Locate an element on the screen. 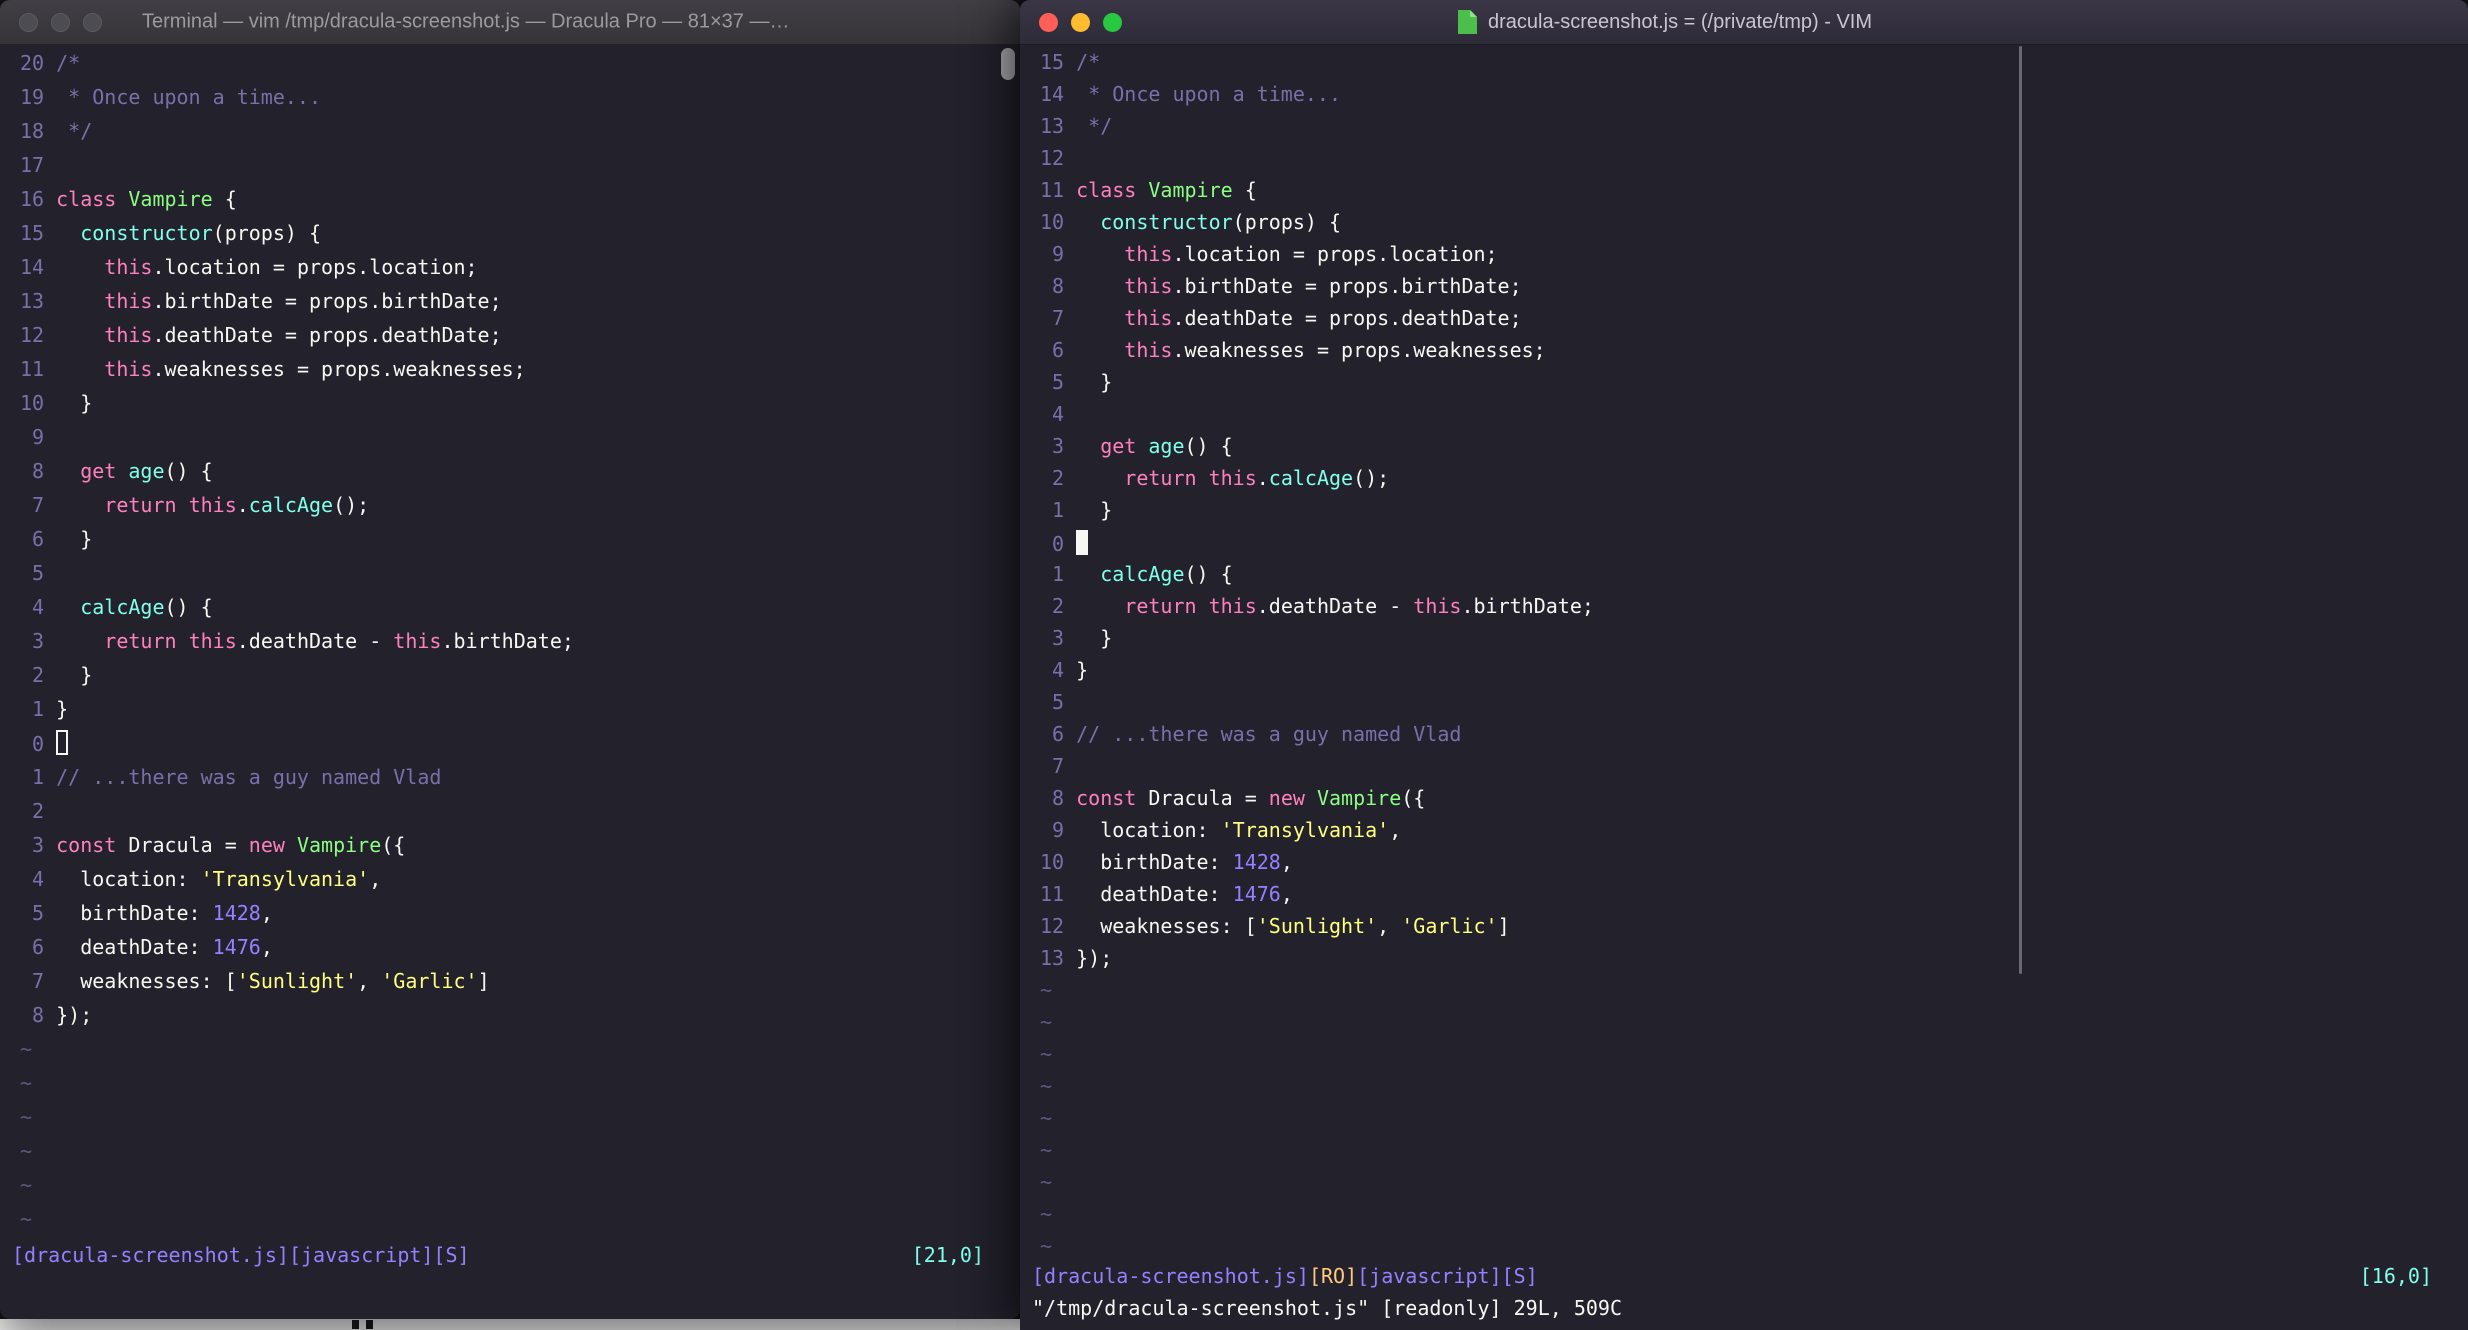 Image resolution: width=2468 pixels, height=1330 pixels. window-controls is located at coordinates (51, 22).